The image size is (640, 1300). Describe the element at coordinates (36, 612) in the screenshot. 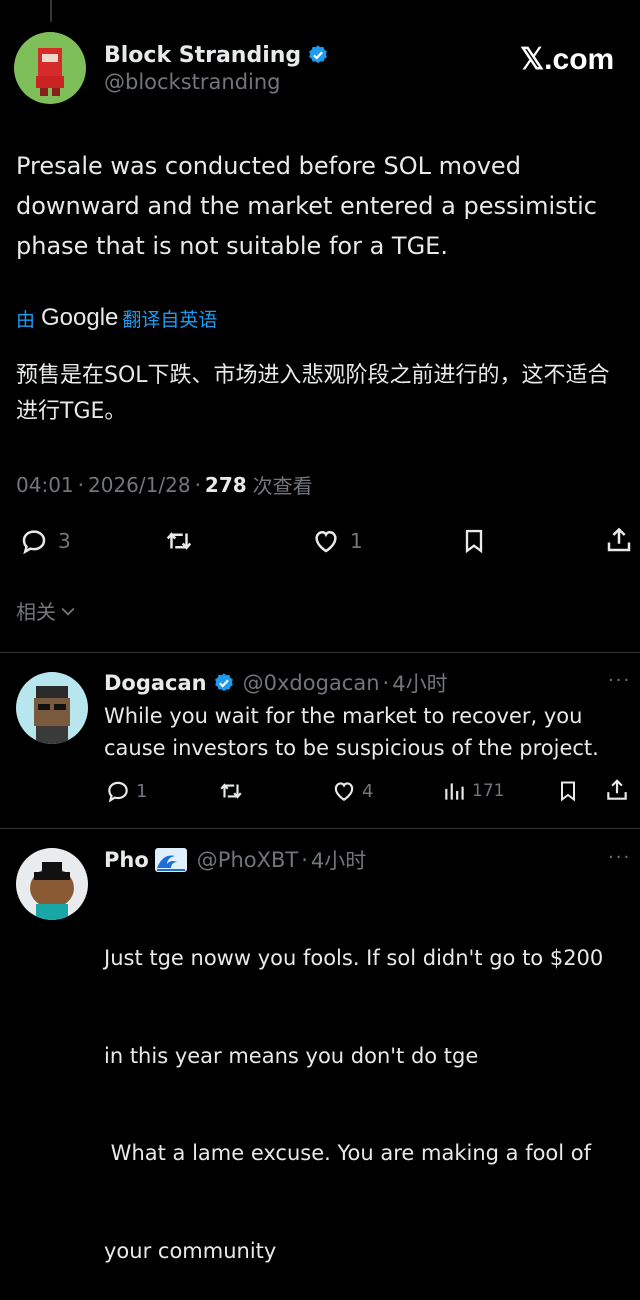

I see `related-label: 相关` at that location.